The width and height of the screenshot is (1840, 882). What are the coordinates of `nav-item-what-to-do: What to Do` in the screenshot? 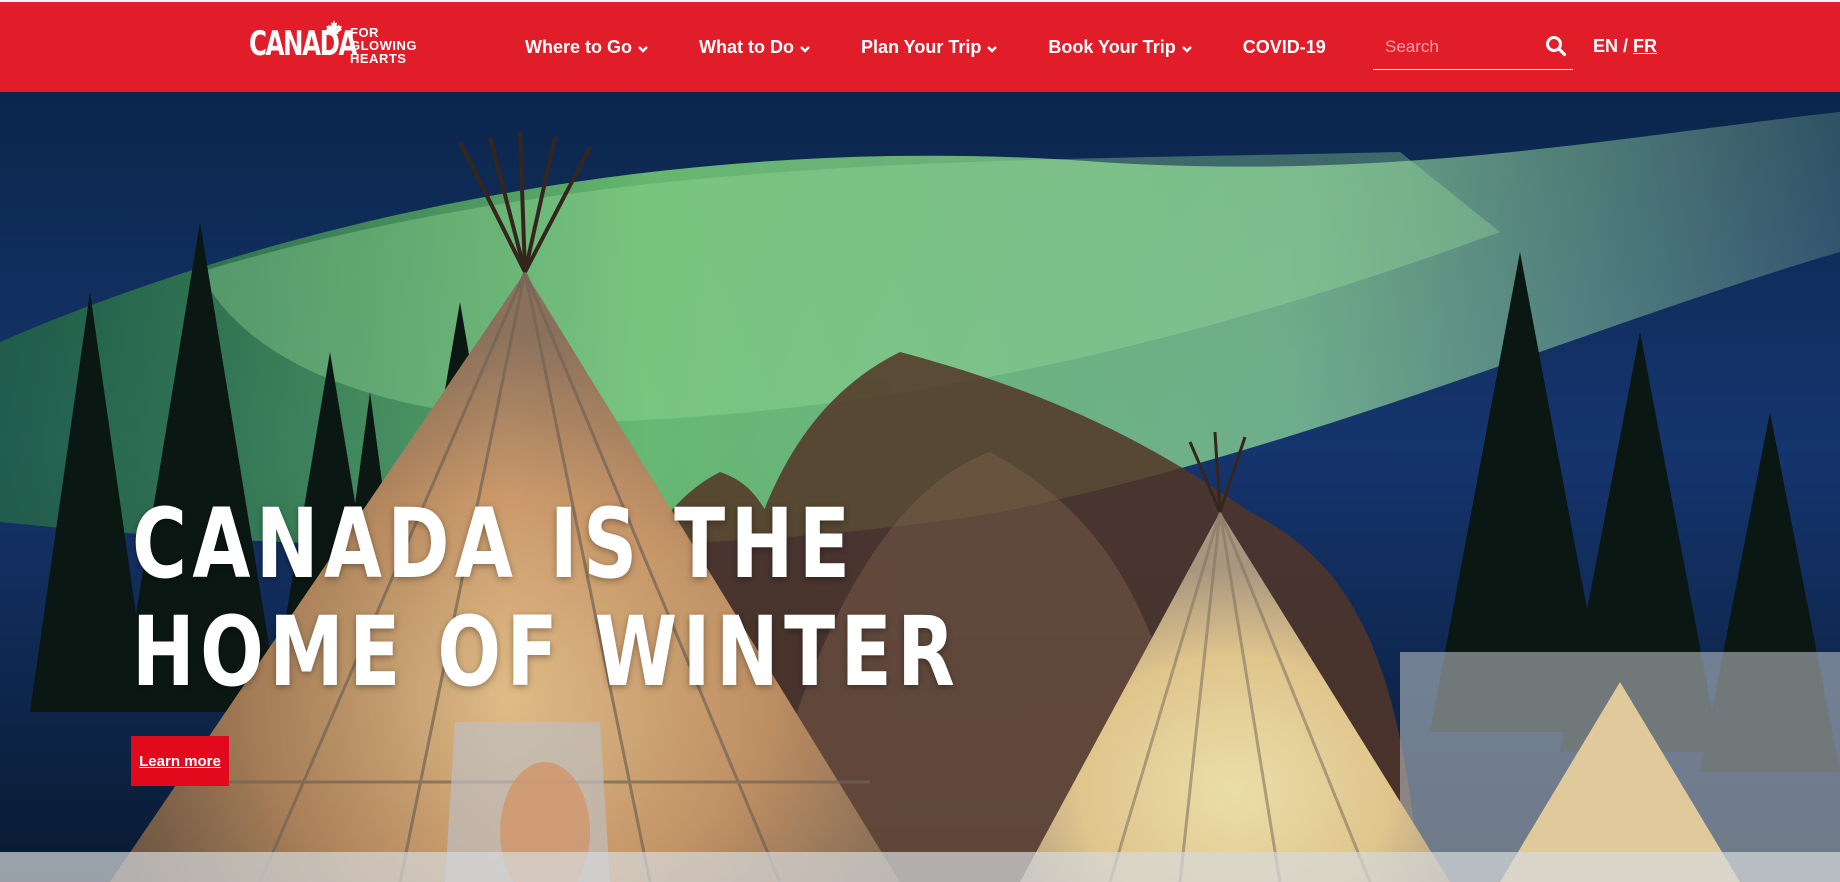 It's located at (755, 47).